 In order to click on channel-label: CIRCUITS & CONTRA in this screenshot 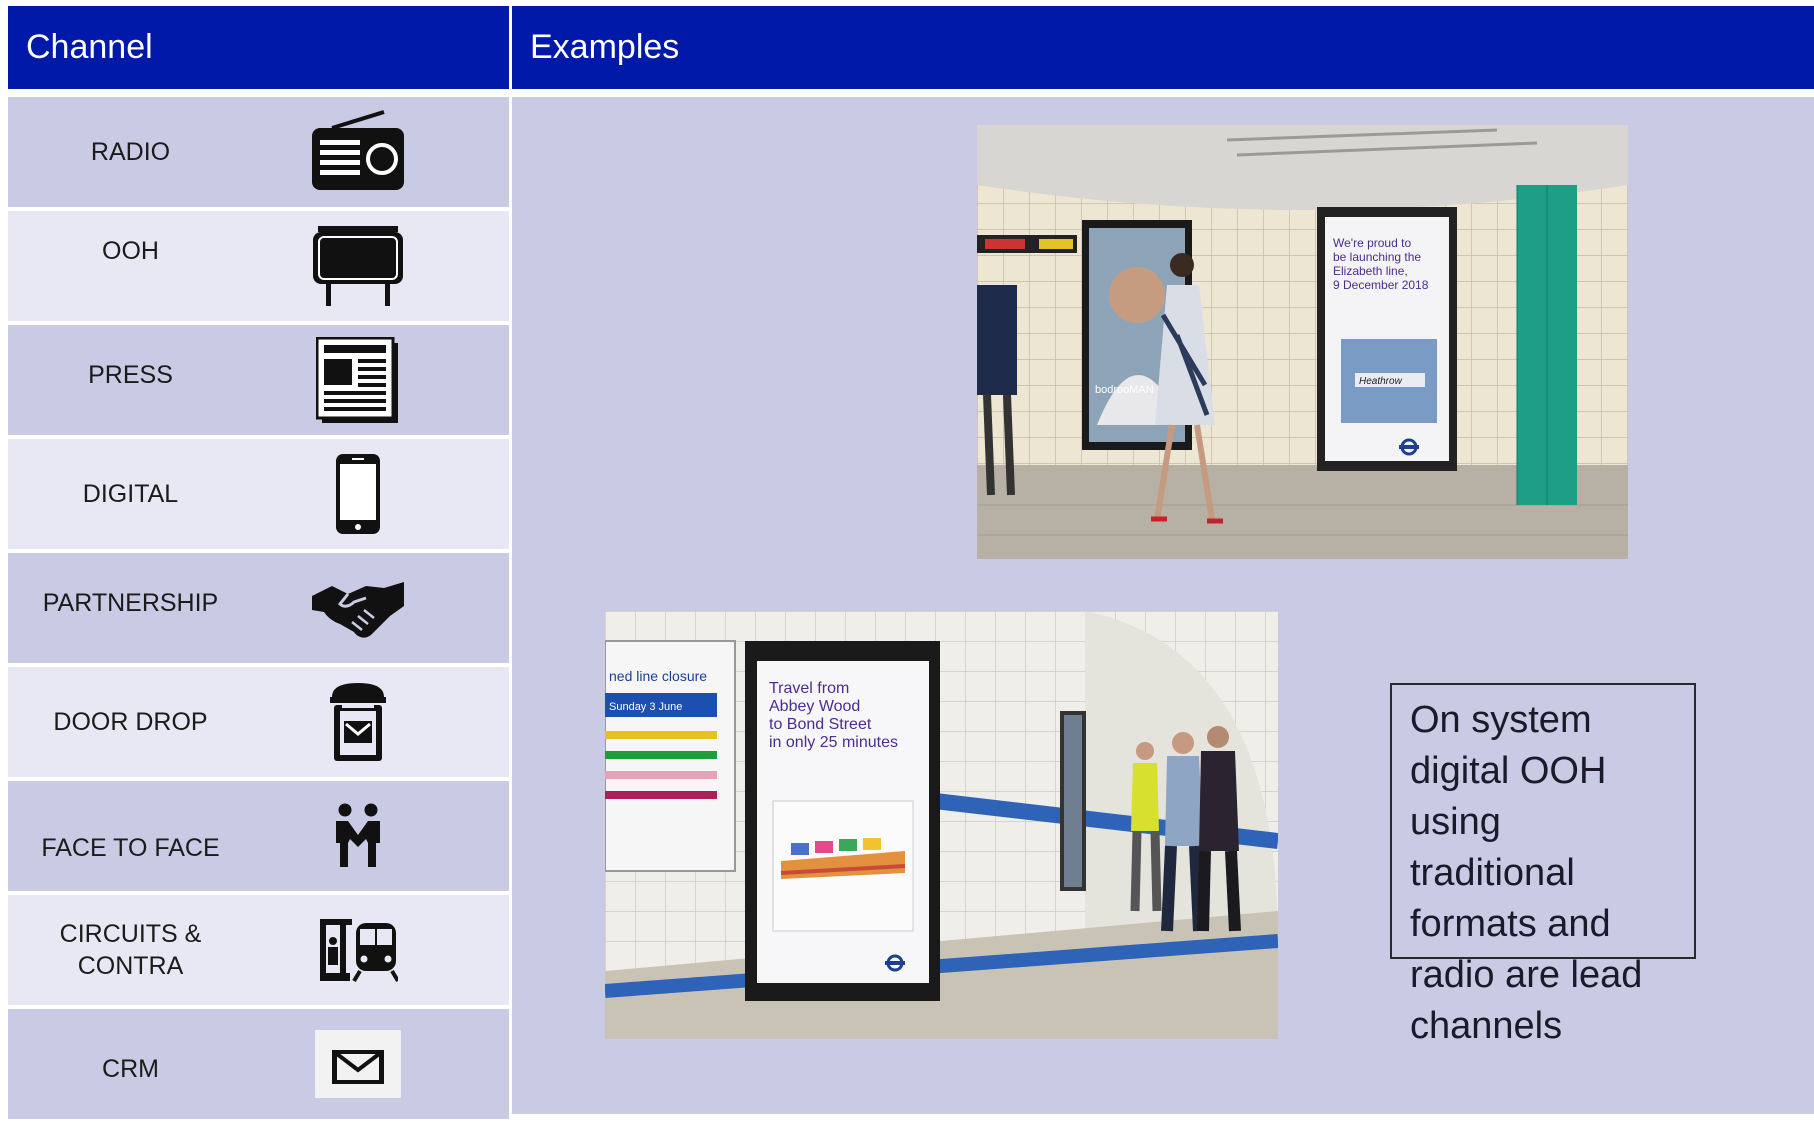, I will do `click(130, 950)`.